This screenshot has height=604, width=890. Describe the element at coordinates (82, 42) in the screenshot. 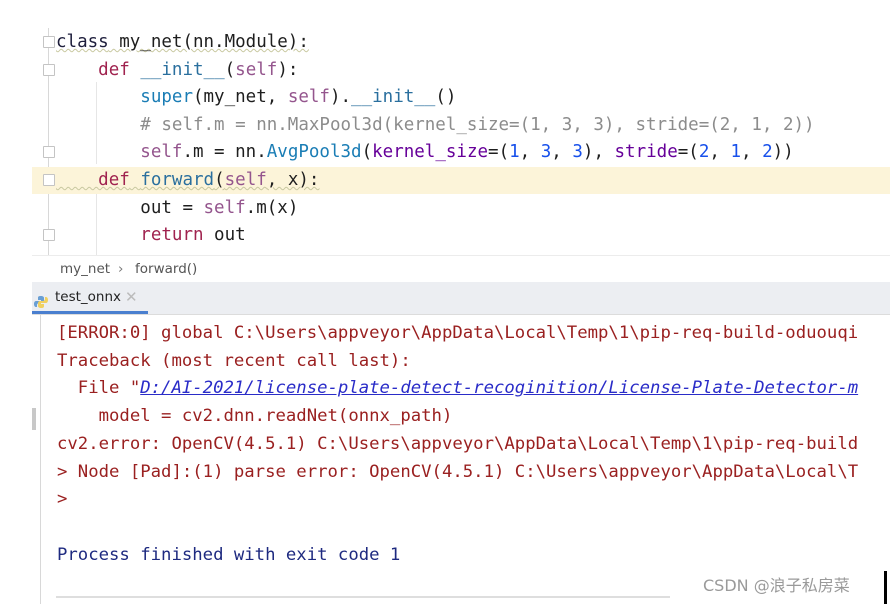

I see `code-token: class` at that location.